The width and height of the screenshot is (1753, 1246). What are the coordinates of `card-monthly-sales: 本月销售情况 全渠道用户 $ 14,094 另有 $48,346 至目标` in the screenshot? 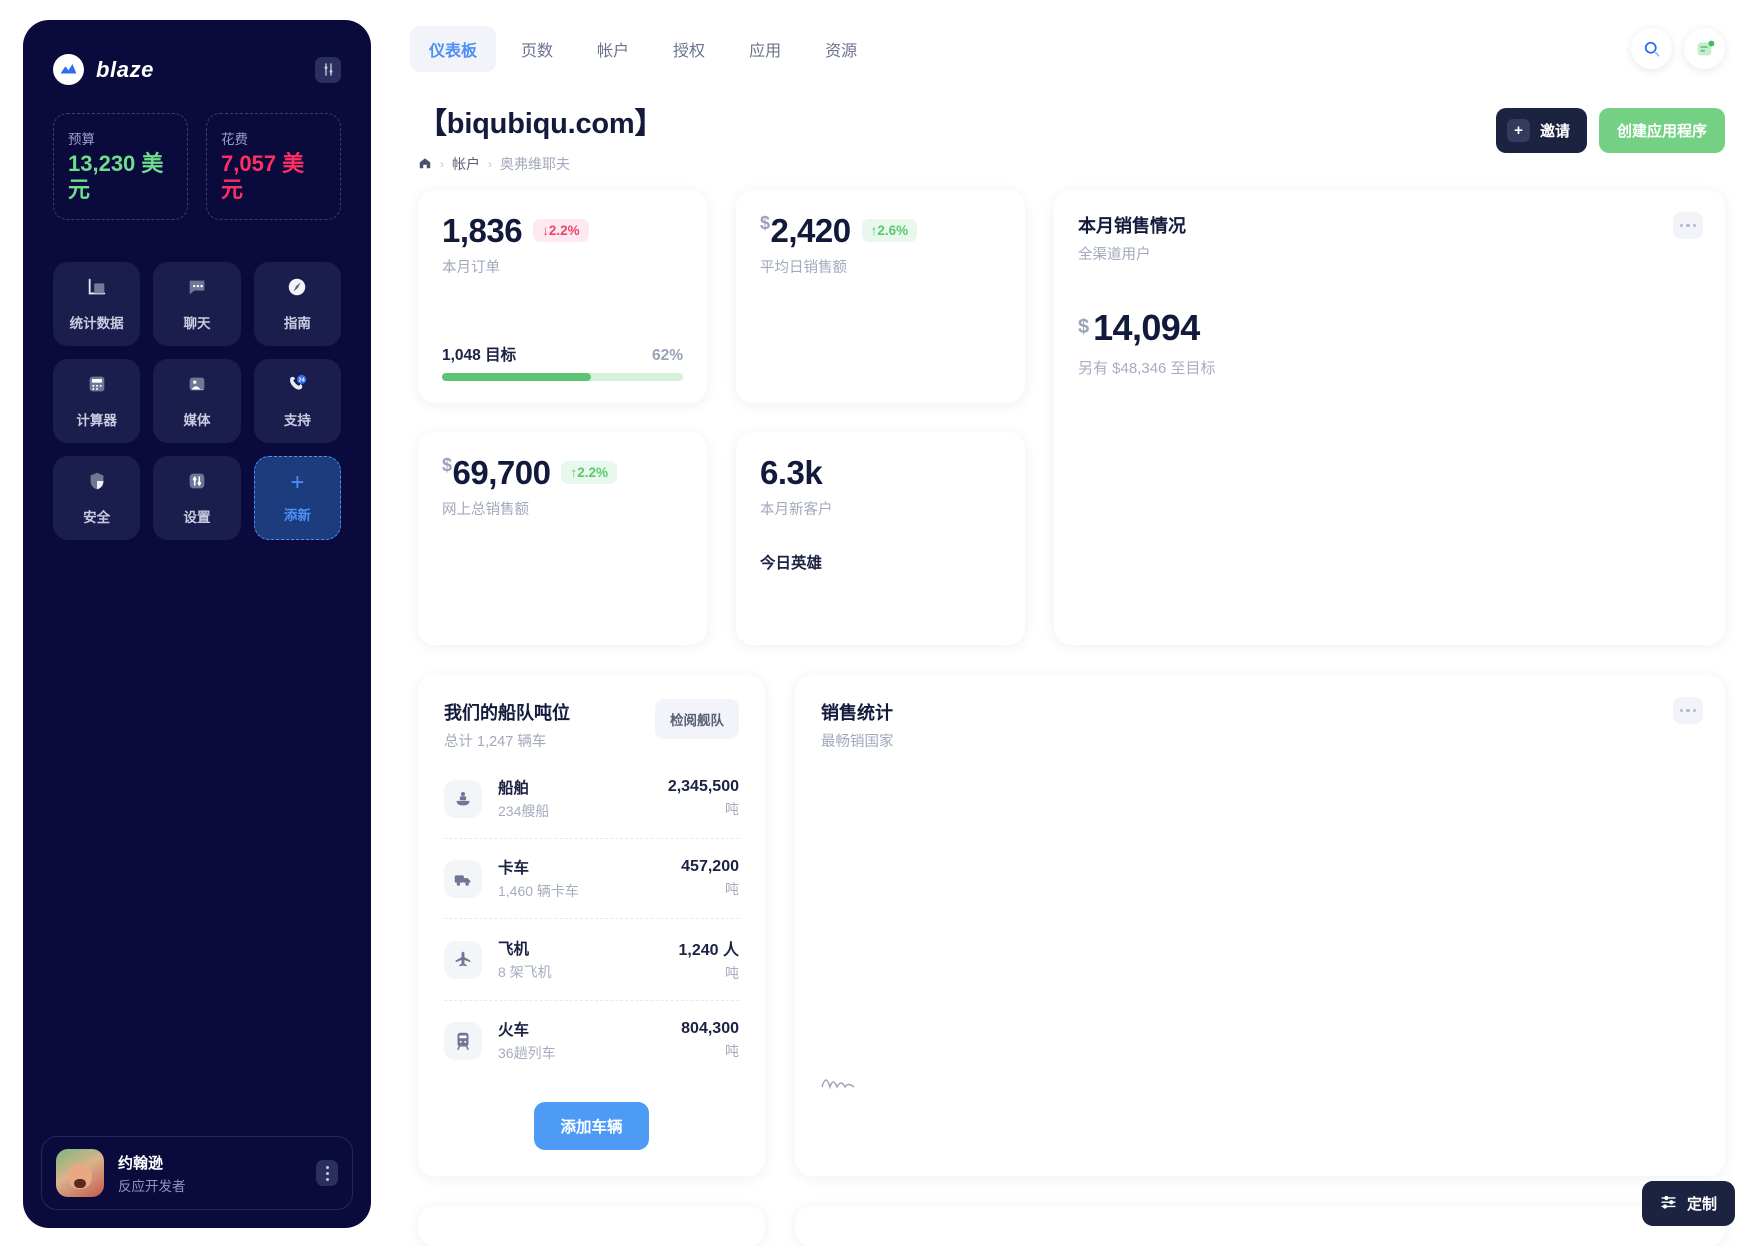 It's located at (1389, 417).